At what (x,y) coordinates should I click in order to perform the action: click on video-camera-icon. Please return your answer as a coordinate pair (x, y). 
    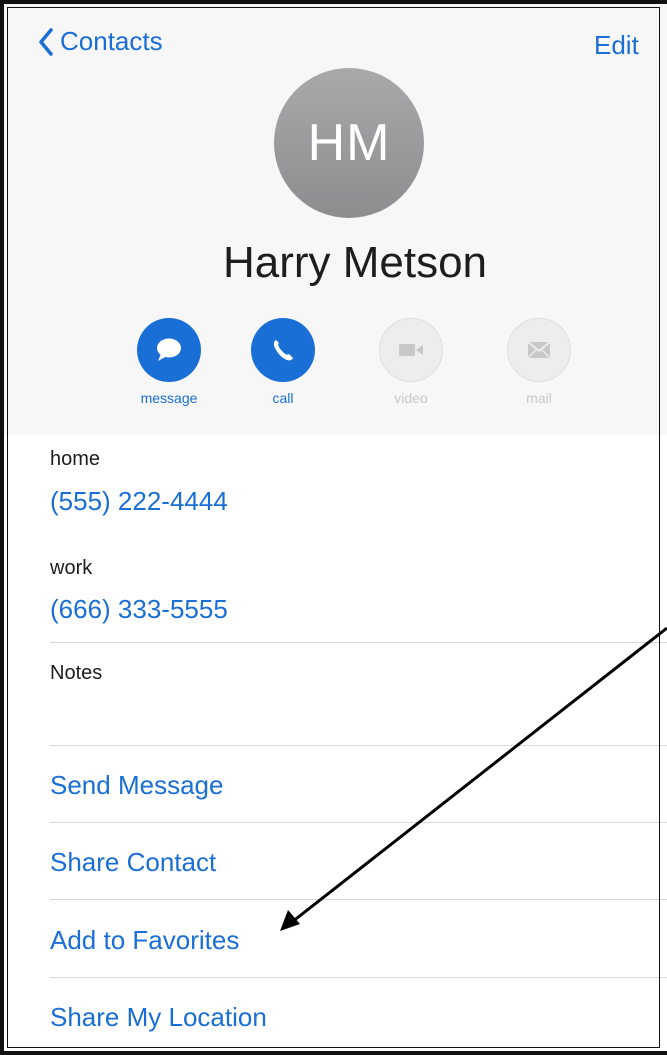
    Looking at the image, I should click on (411, 350).